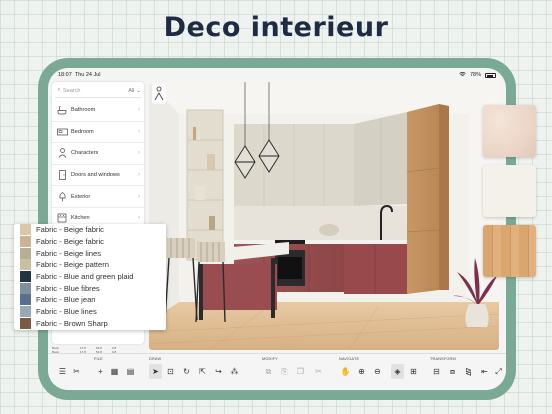 The width and height of the screenshot is (552, 414). Describe the element at coordinates (65, 75) in the screenshot. I see `status-time: 18:07` at that location.